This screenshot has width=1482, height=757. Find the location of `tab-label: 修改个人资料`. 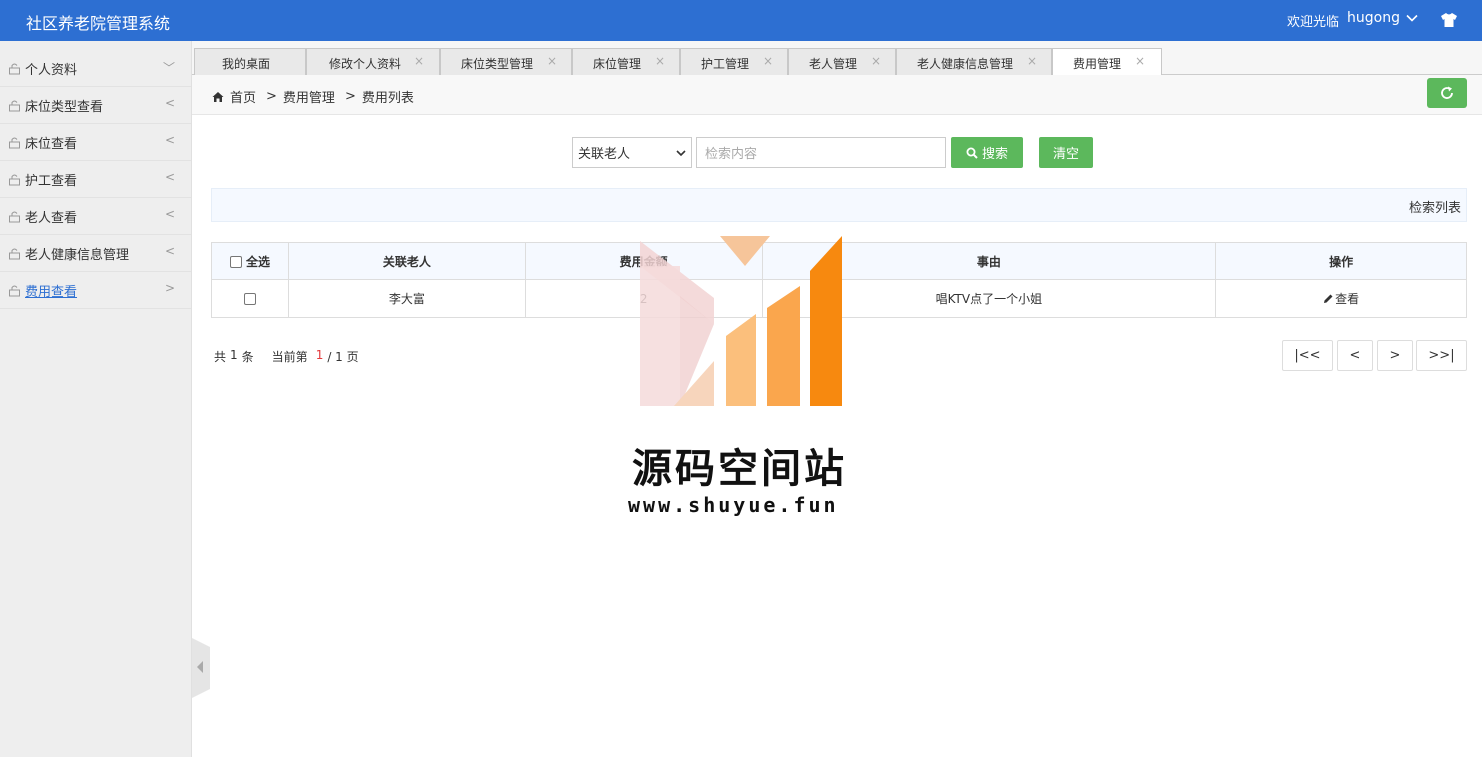

tab-label: 修改个人资料 is located at coordinates (365, 64).